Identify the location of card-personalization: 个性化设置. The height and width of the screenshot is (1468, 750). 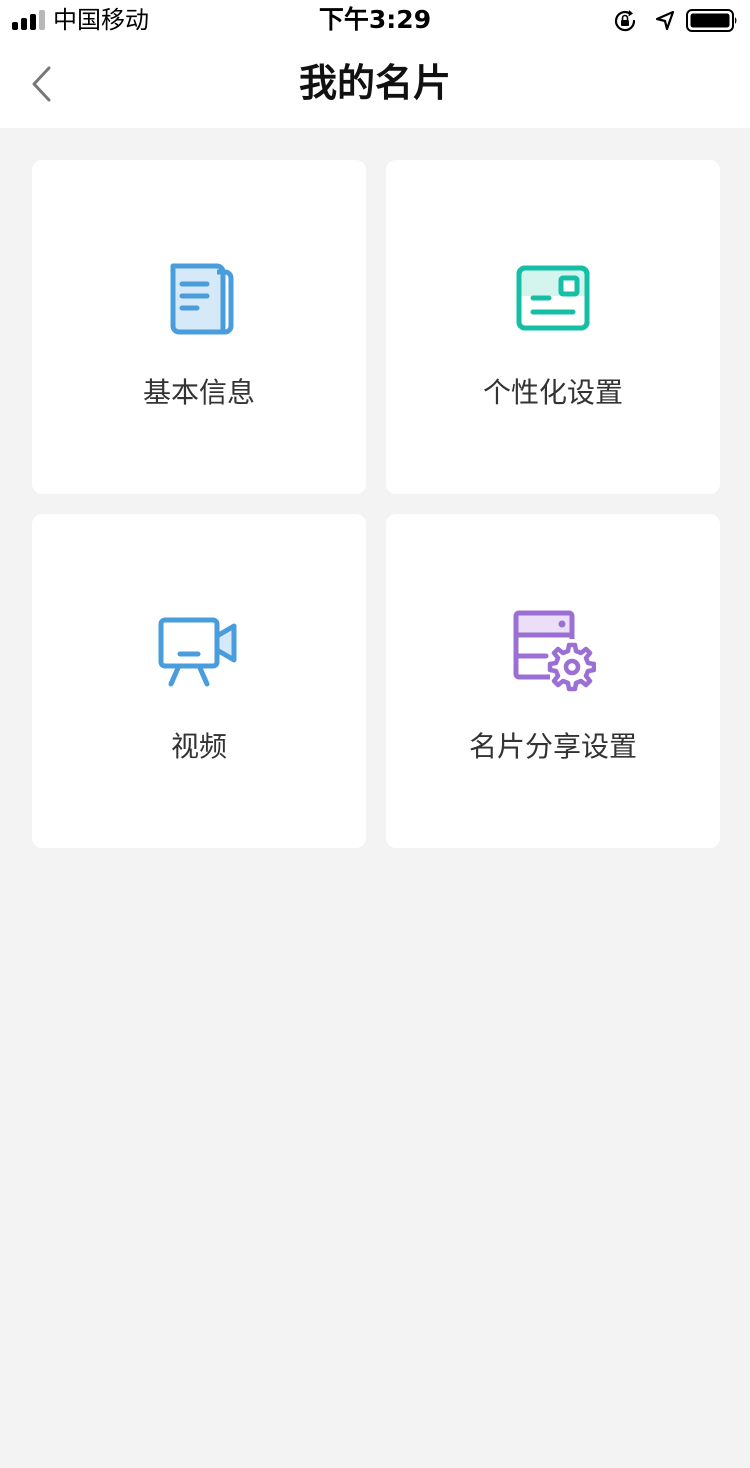
(553, 327).